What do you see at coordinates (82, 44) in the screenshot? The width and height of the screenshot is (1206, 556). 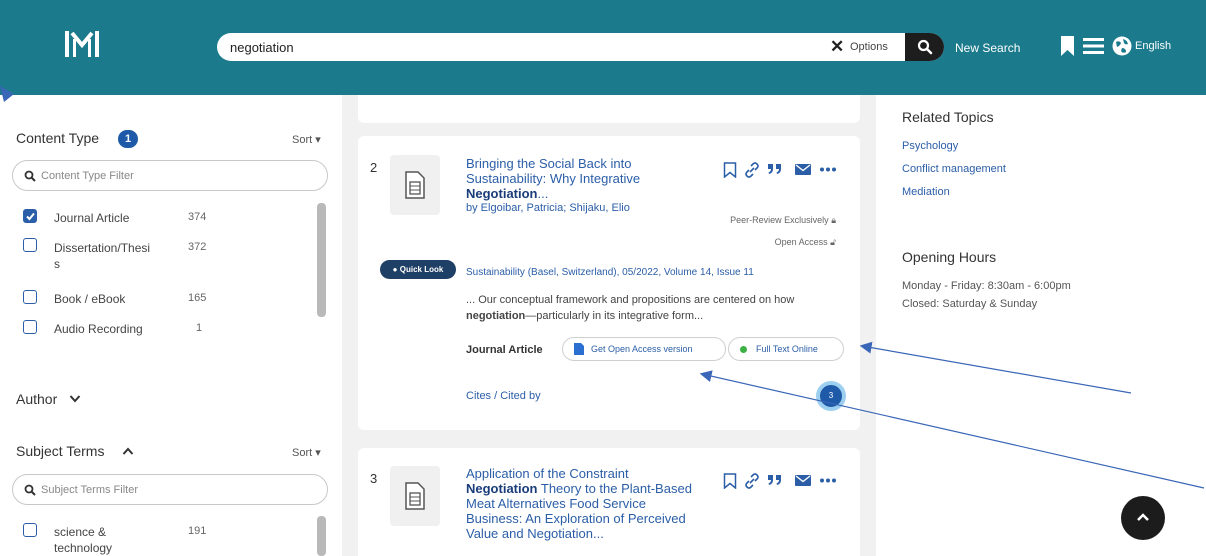 I see `library-logo-icon` at bounding box center [82, 44].